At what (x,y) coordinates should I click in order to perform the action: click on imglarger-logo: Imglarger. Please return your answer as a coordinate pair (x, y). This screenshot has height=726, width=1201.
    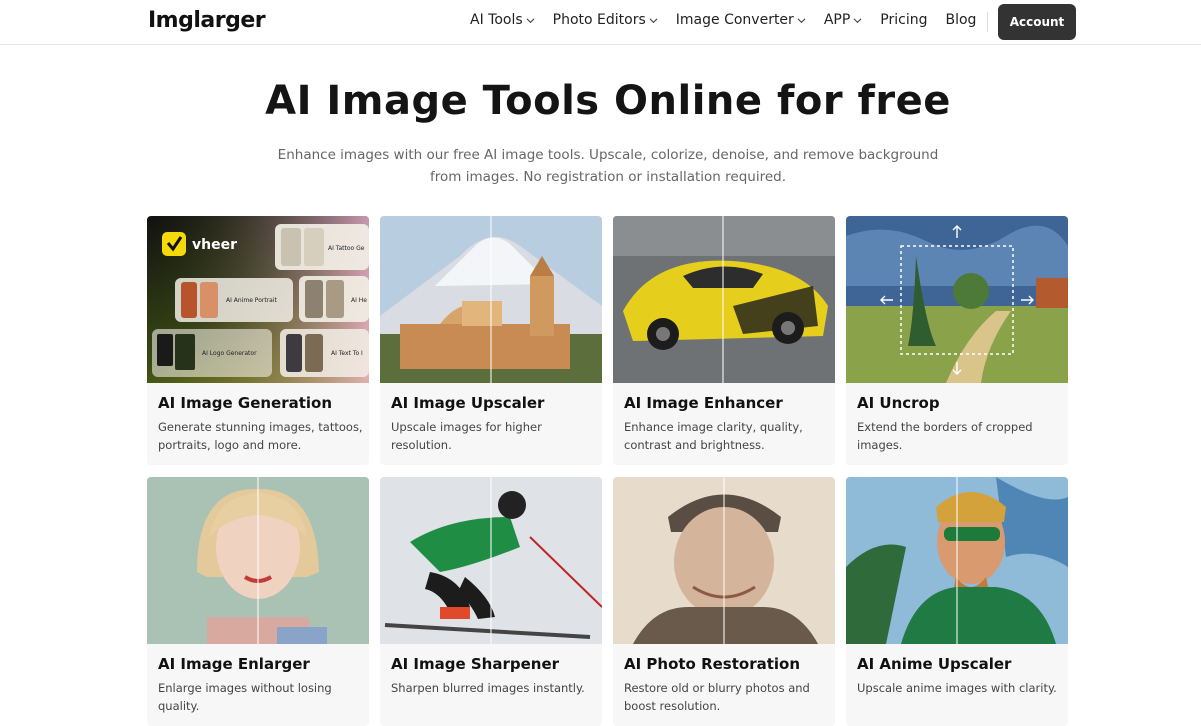
    Looking at the image, I should click on (207, 20).